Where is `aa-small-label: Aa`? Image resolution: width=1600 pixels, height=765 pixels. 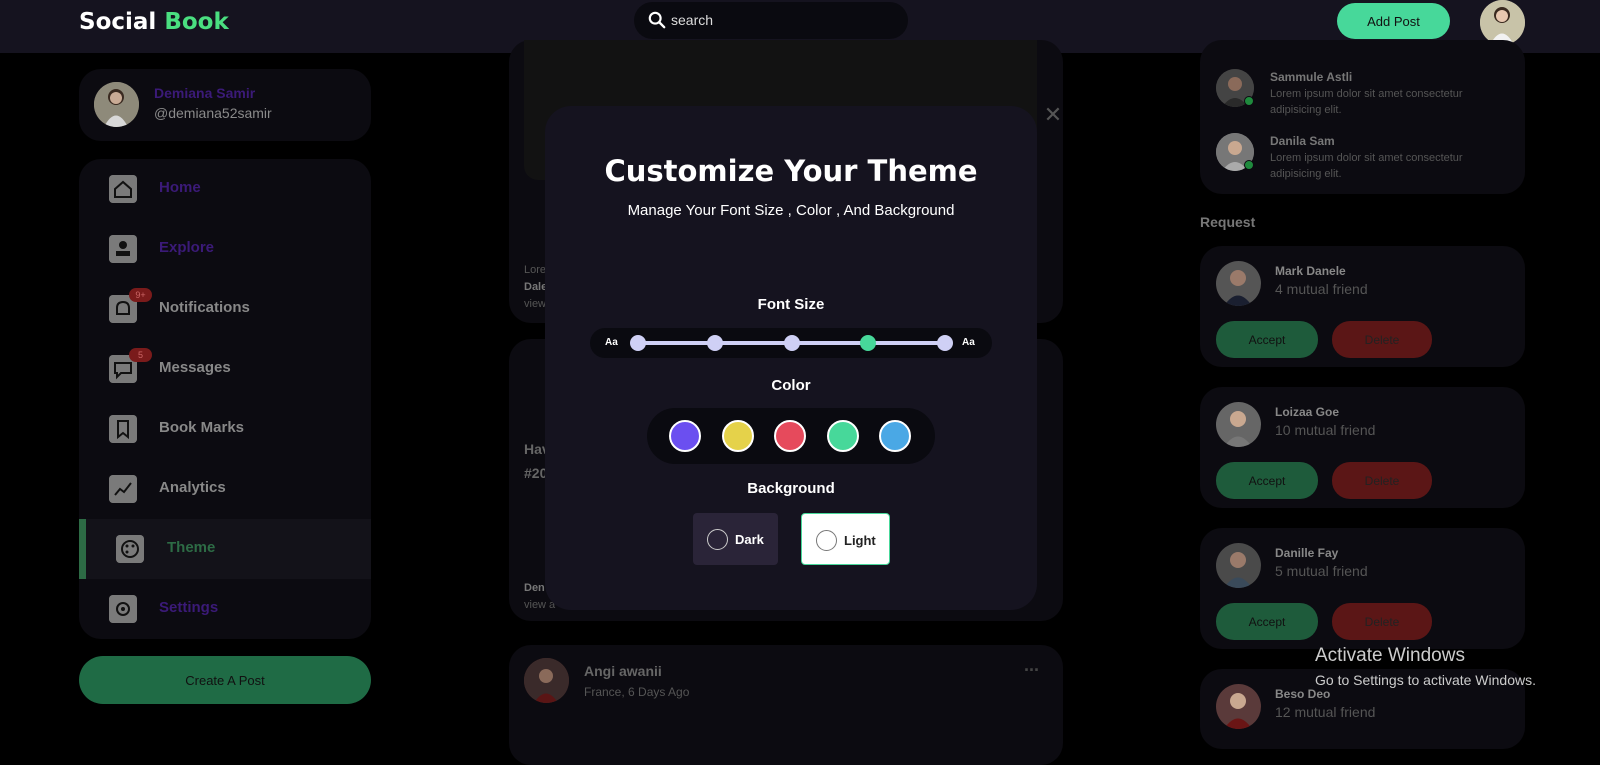
aa-small-label: Aa is located at coordinates (611, 342).